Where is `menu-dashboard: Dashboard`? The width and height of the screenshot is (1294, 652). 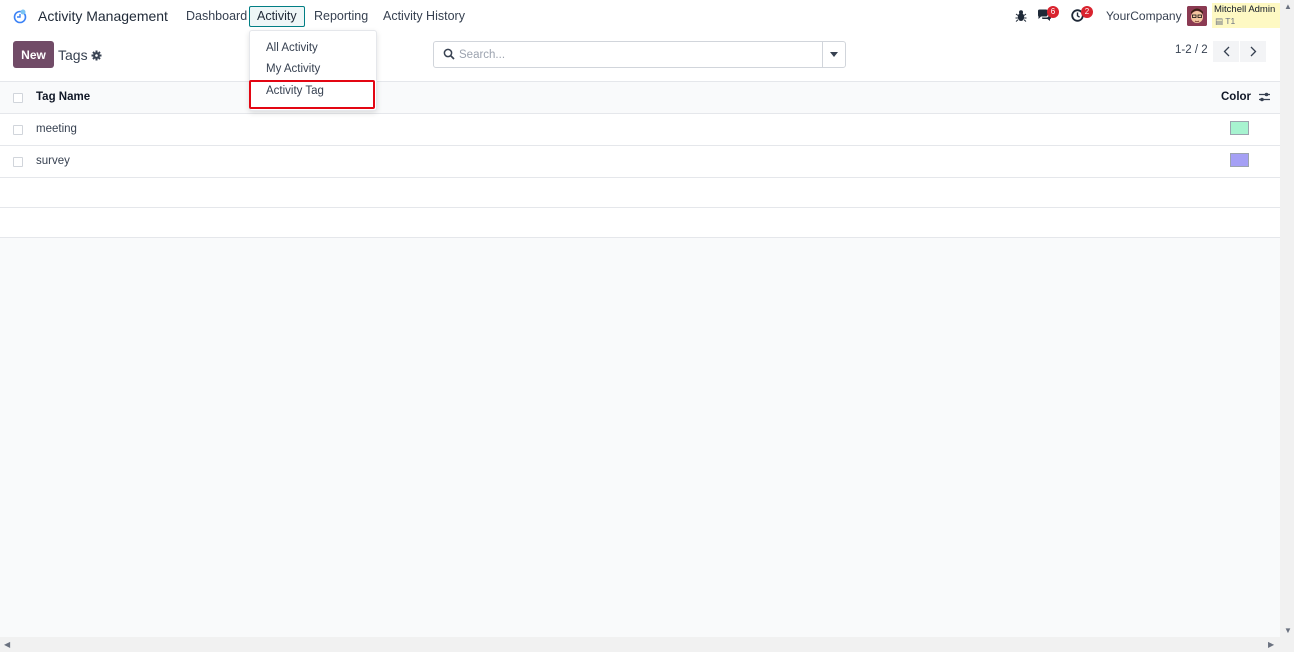
menu-dashboard: Dashboard is located at coordinates (216, 16).